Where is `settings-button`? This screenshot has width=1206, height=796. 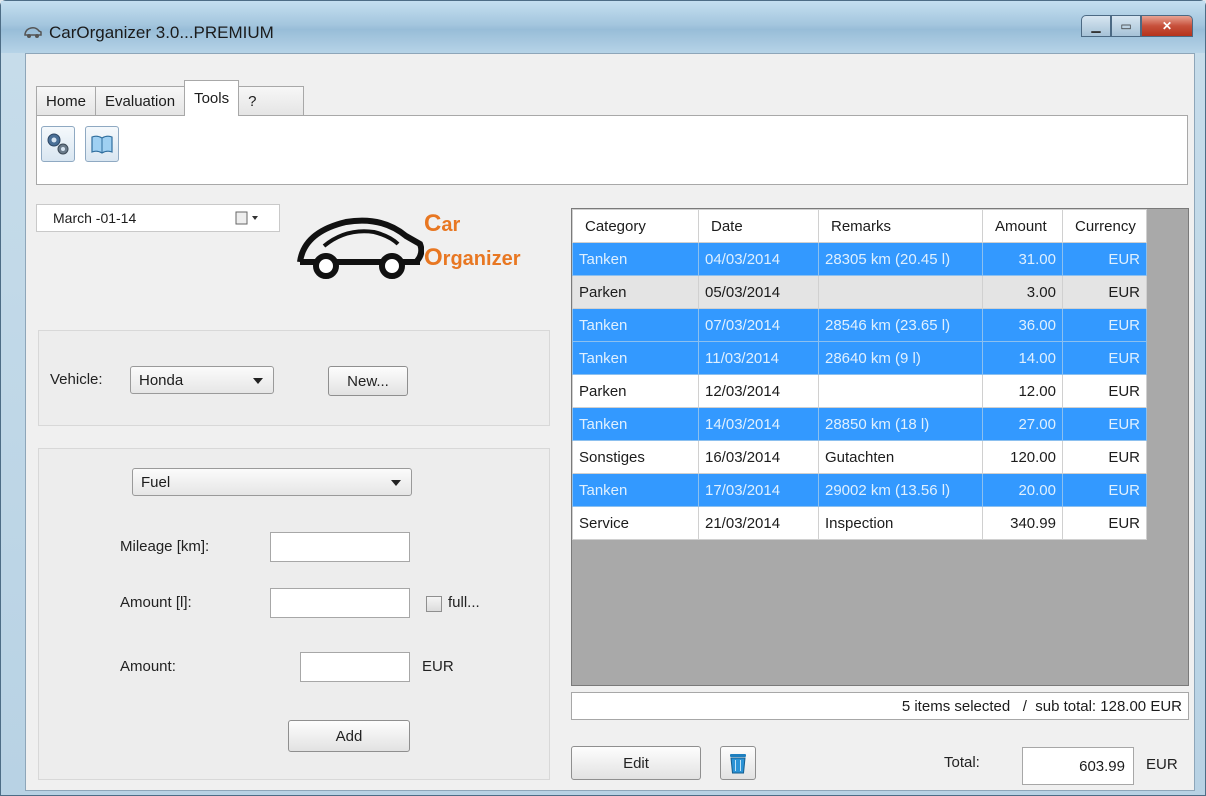 settings-button is located at coordinates (58, 144).